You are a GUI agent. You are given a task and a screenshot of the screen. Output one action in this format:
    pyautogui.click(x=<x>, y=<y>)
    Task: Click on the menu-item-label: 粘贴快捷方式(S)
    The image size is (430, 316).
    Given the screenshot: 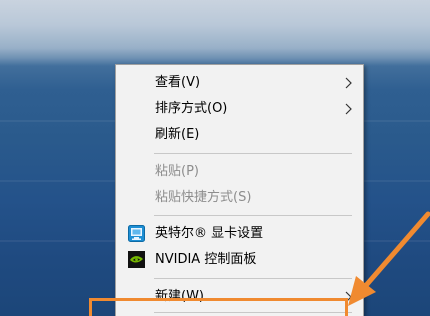 What is the action you would take?
    pyautogui.click(x=203, y=197)
    